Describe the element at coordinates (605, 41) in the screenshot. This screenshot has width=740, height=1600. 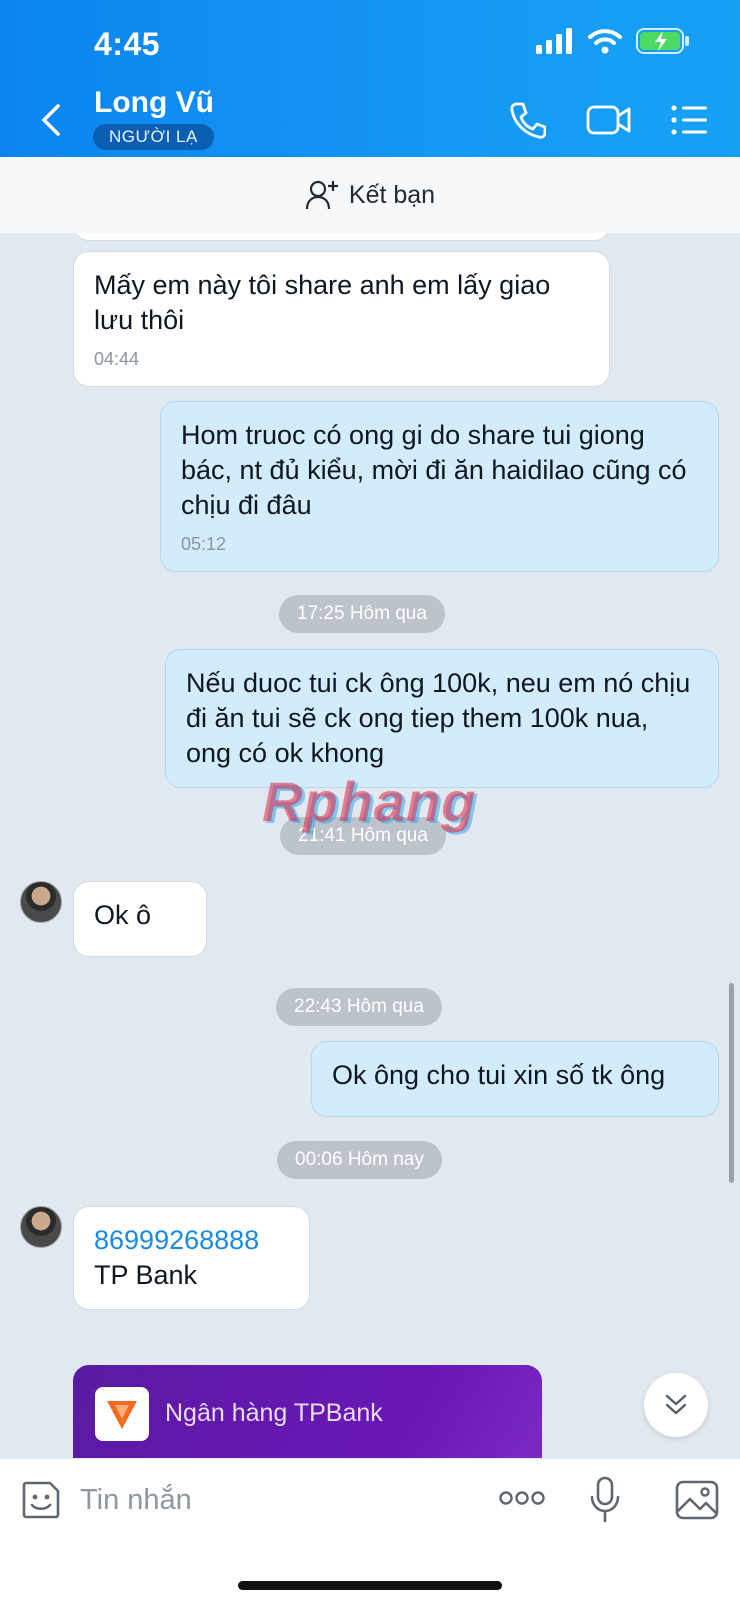
I see `wifi-icon` at that location.